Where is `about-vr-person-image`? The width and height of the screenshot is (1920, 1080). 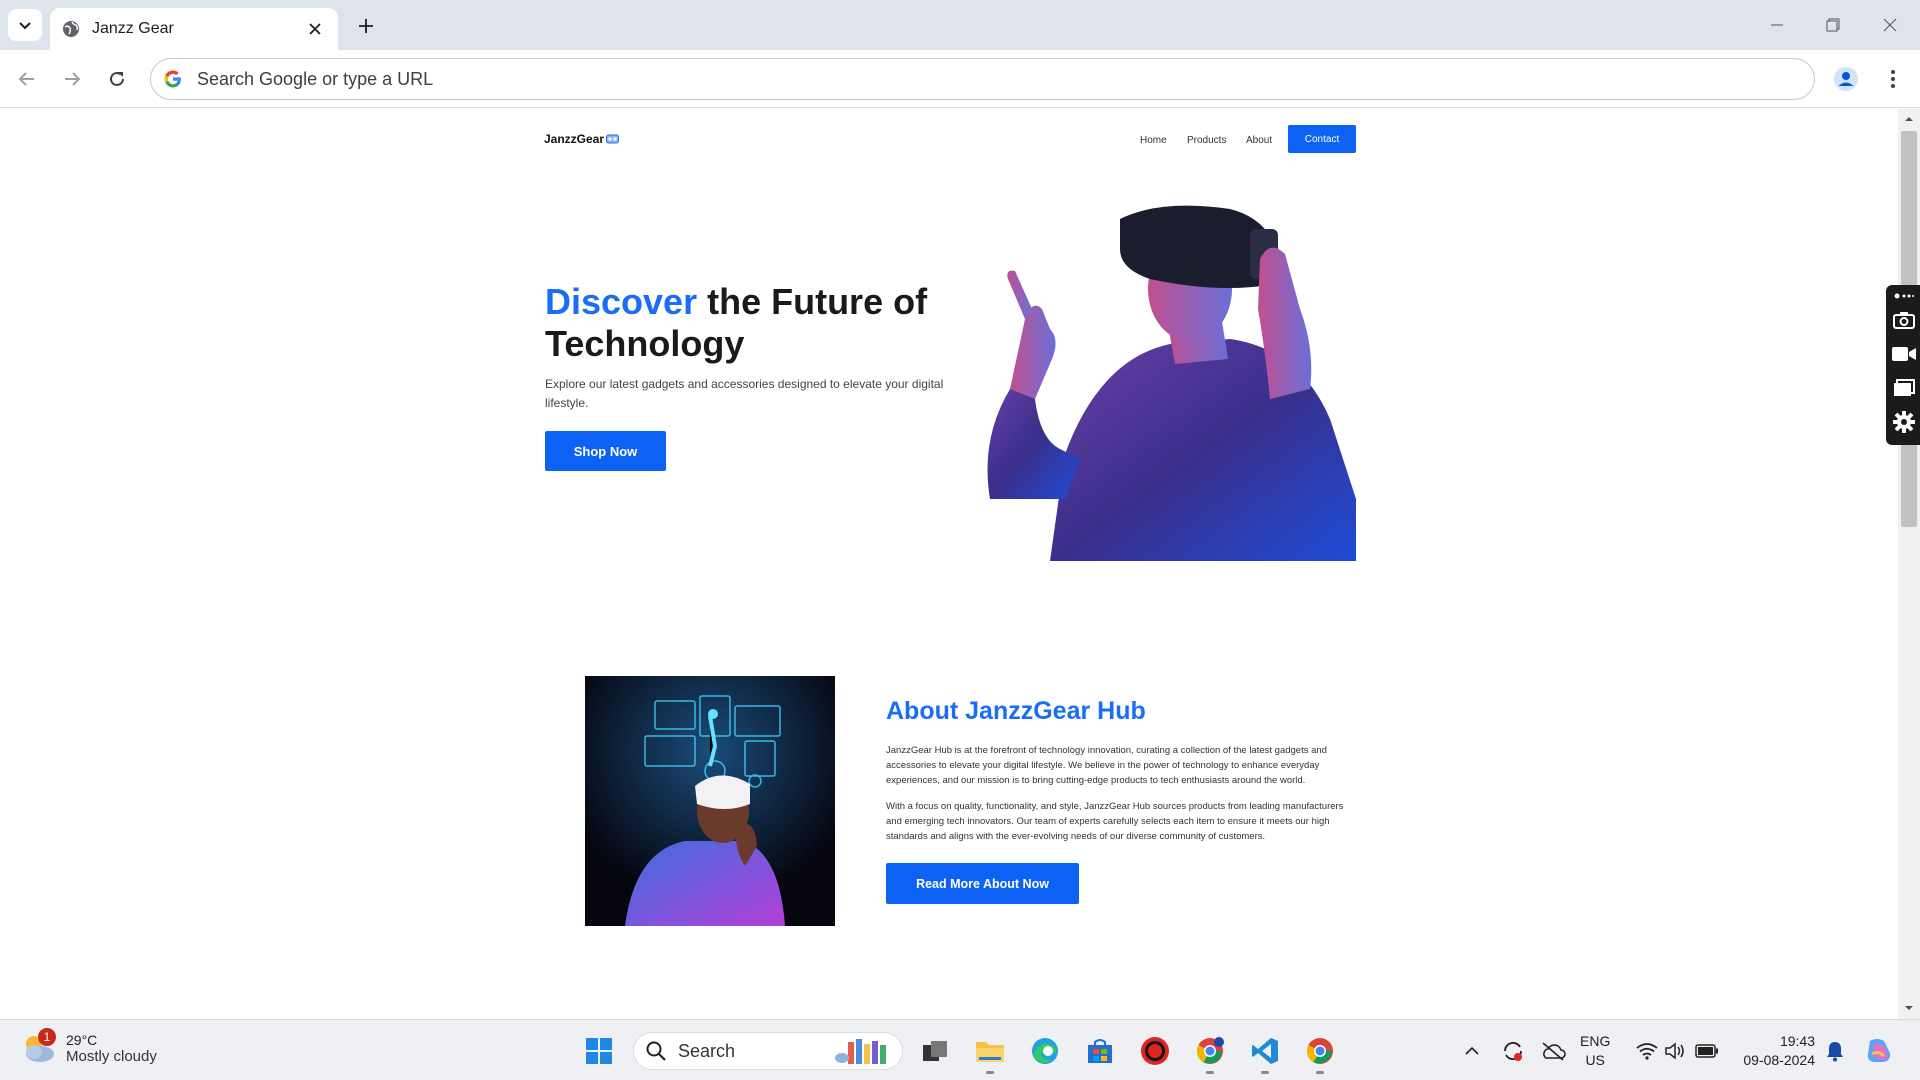 about-vr-person-image is located at coordinates (710, 801).